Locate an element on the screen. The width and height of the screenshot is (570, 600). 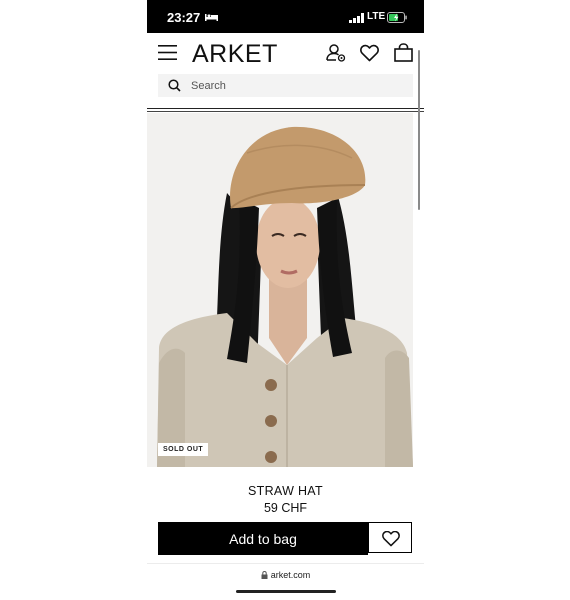
search-input is located at coordinates (296, 85).